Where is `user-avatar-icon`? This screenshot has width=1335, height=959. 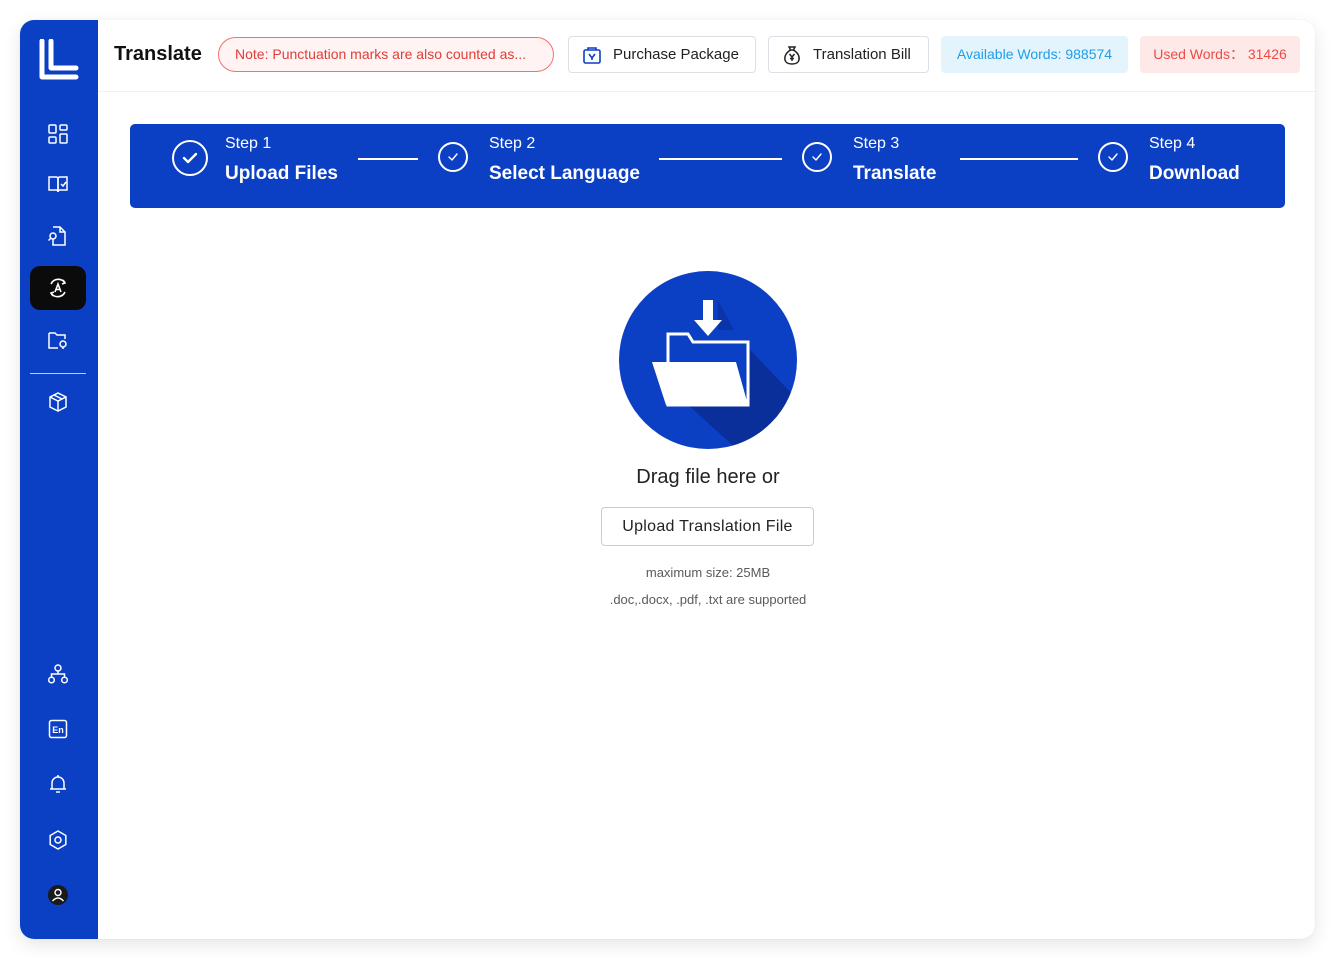
user-avatar-icon is located at coordinates (58, 895).